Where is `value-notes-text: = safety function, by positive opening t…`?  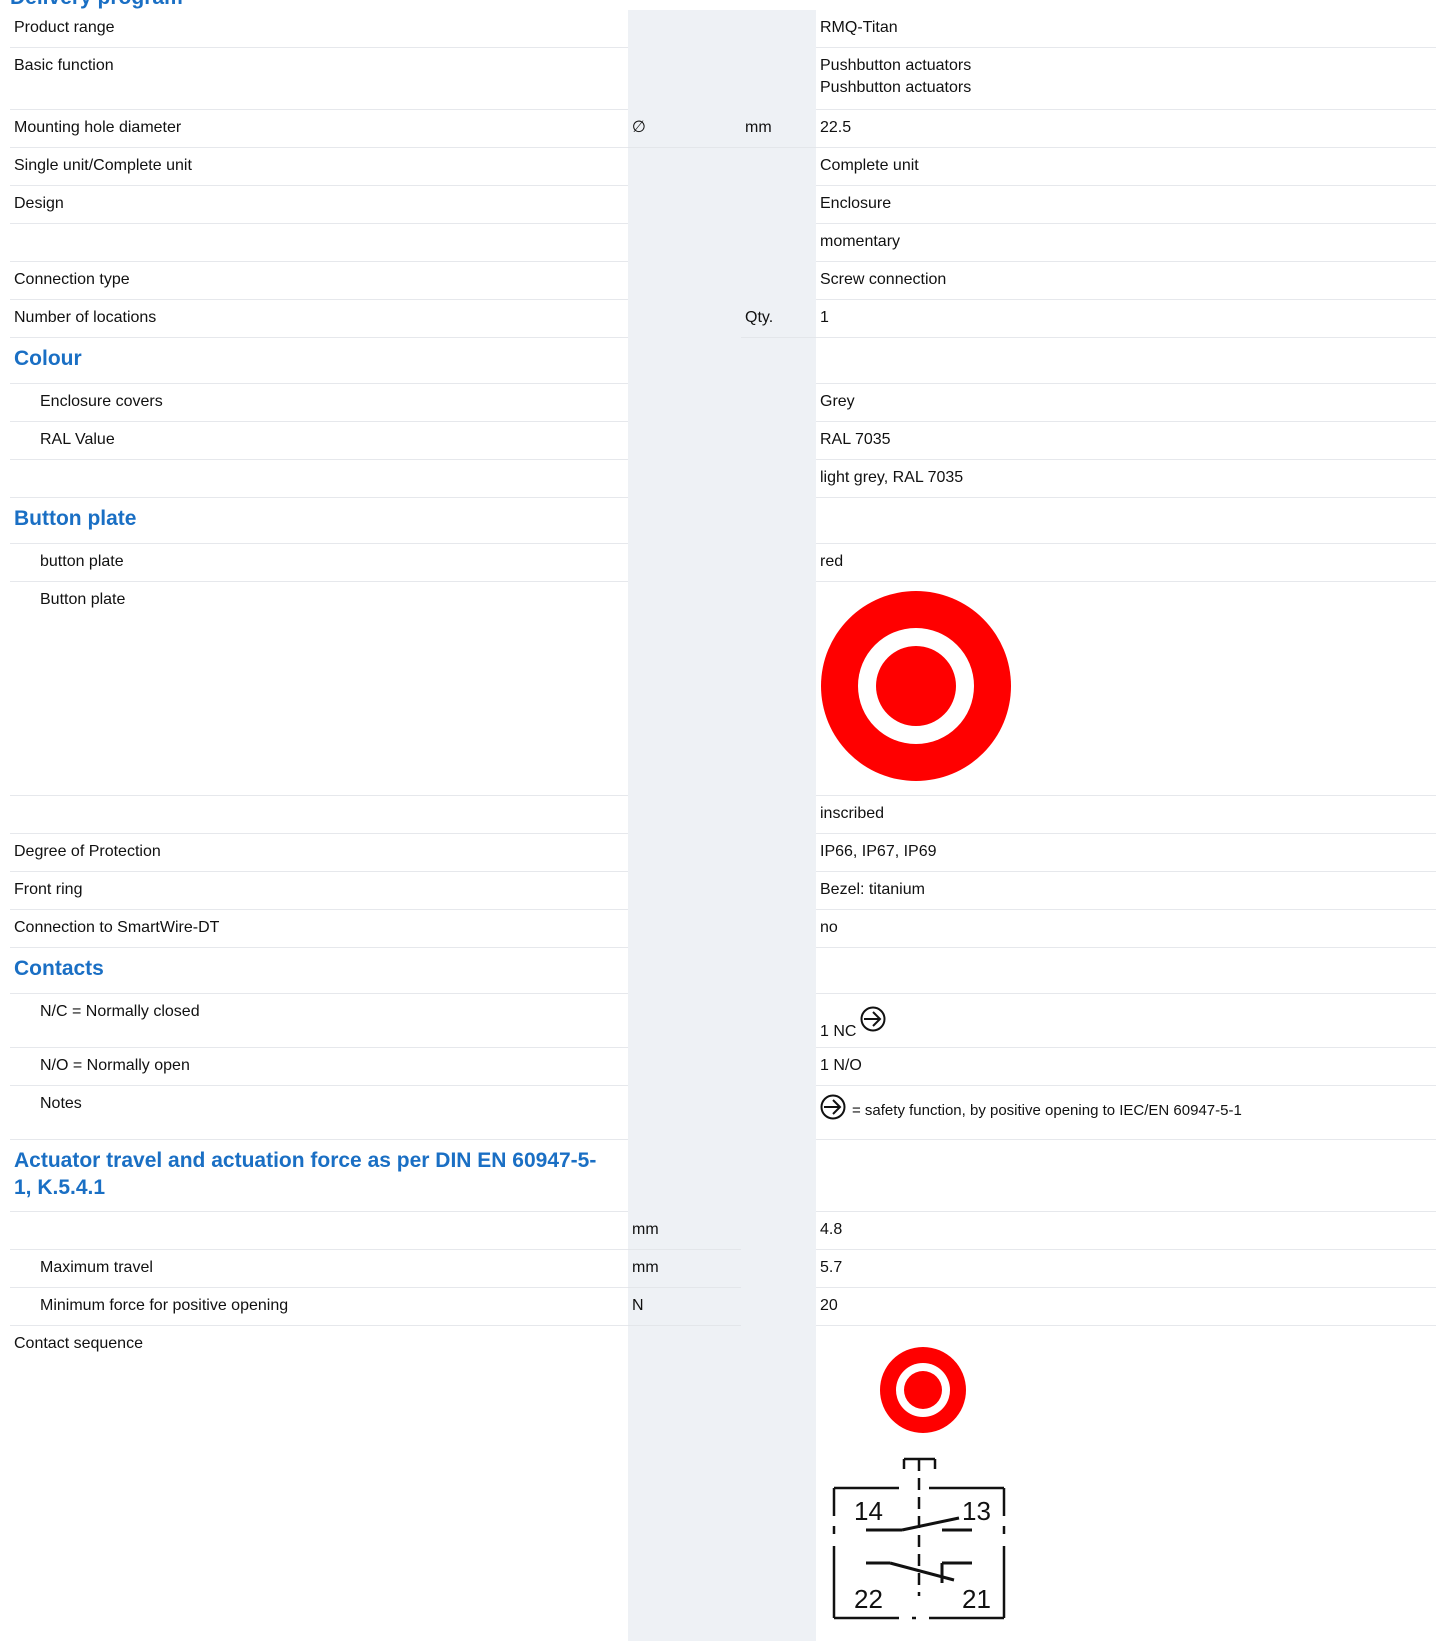
value-notes-text: = safety function, by positive opening t… is located at coordinates (1047, 1110).